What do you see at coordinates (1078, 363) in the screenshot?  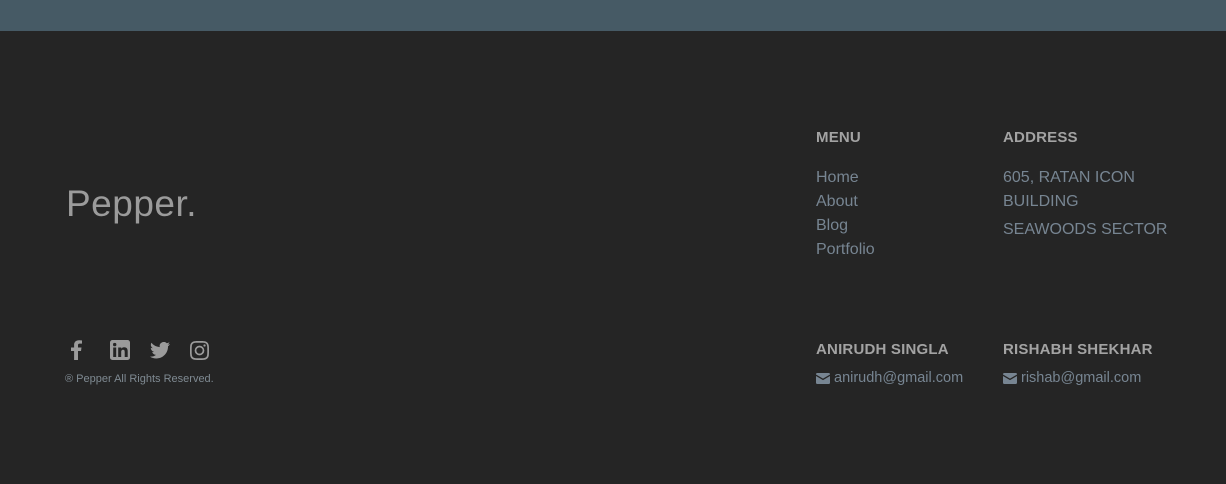 I see `contact-rishabh: RISHABH SHEKHAR rishab@gmail.com` at bounding box center [1078, 363].